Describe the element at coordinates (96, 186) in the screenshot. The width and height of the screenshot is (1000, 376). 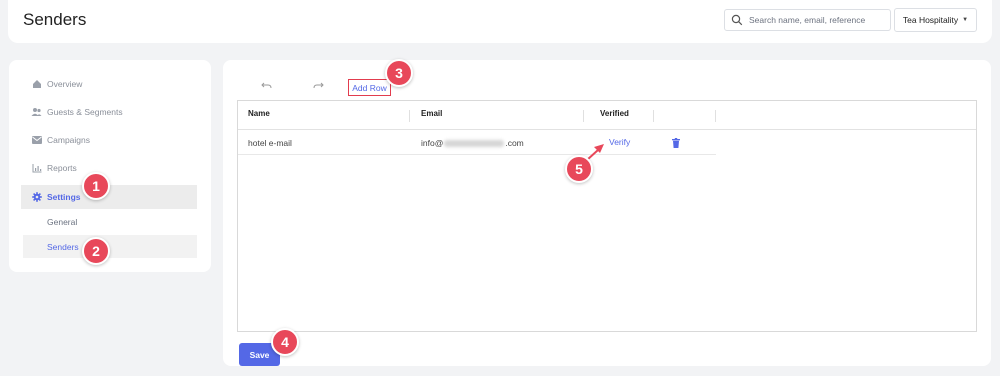
I see `annotation-marker-1: 1` at that location.